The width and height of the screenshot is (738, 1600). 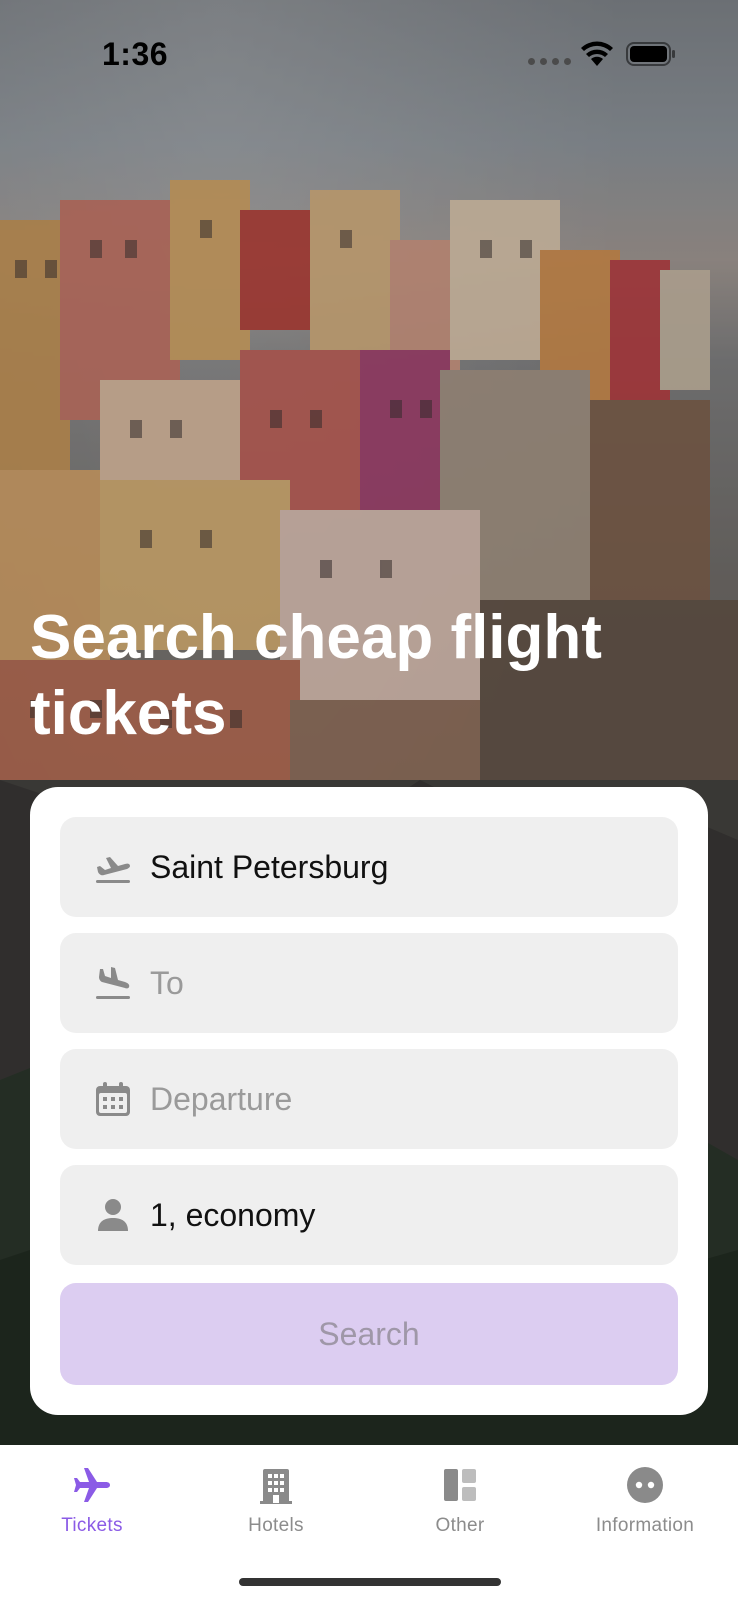 I want to click on tab-other: Other, so click(x=460, y=1506).